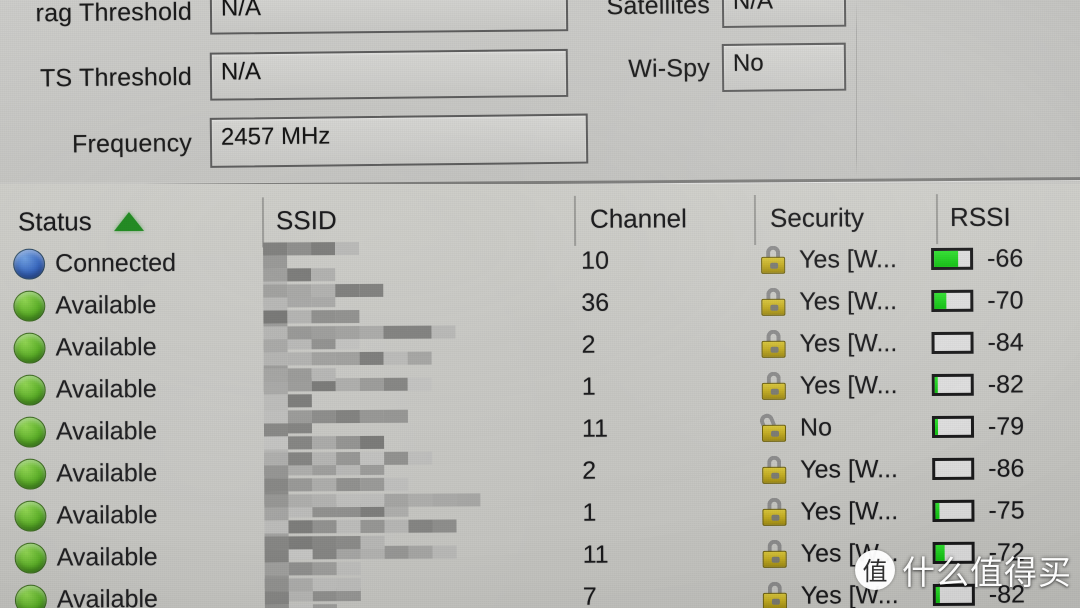 This screenshot has height=608, width=1080. What do you see at coordinates (132, 143) in the screenshot?
I see `frequency-label: Frequency` at bounding box center [132, 143].